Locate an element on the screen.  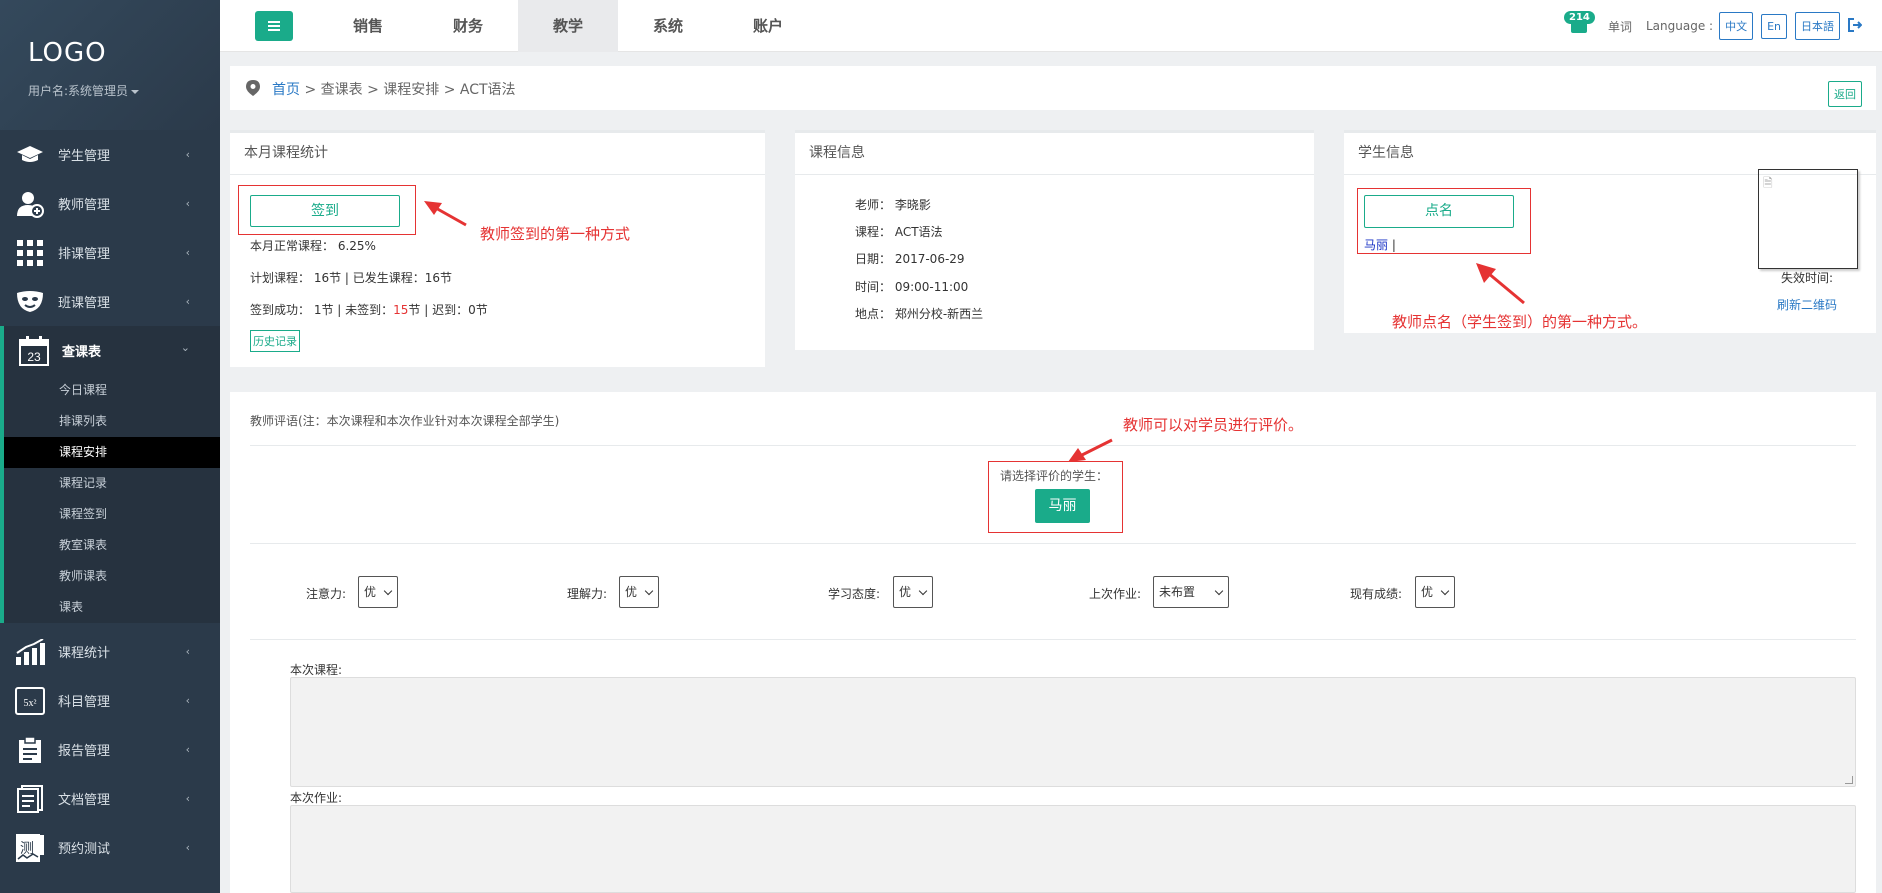
current-score-select: 优 is located at coordinates (1435, 592).